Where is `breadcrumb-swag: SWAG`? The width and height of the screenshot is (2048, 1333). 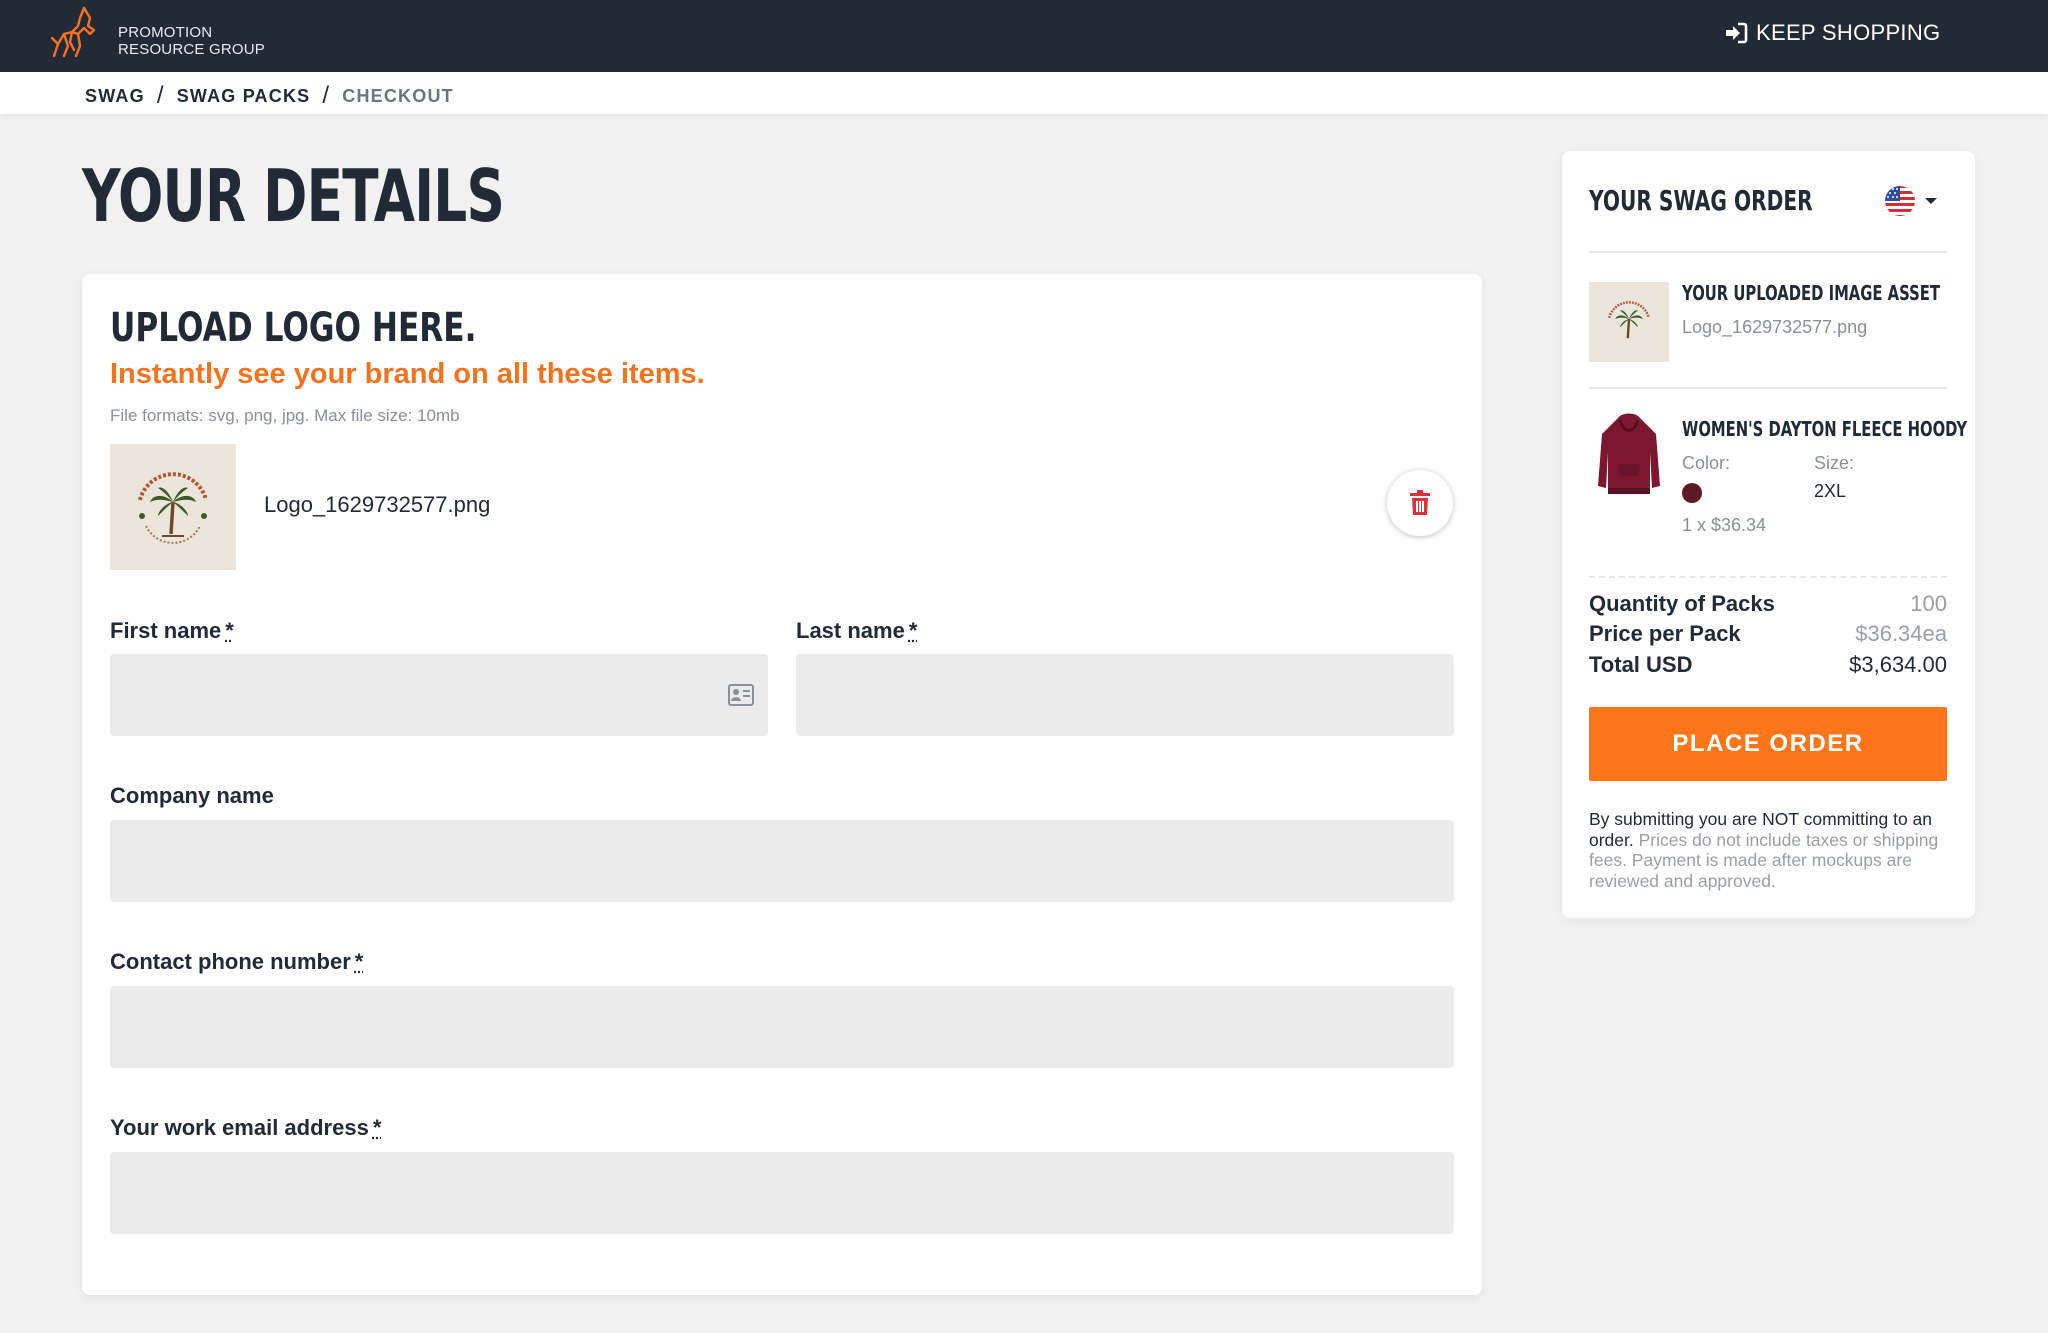
breadcrumb-swag: SWAG is located at coordinates (115, 96).